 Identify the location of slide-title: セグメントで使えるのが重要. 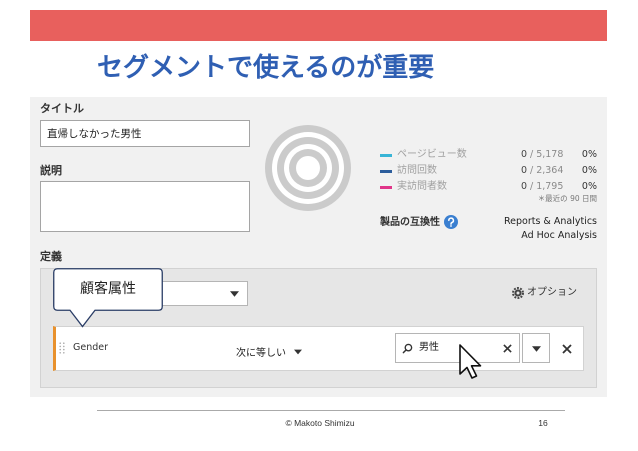
(266, 68).